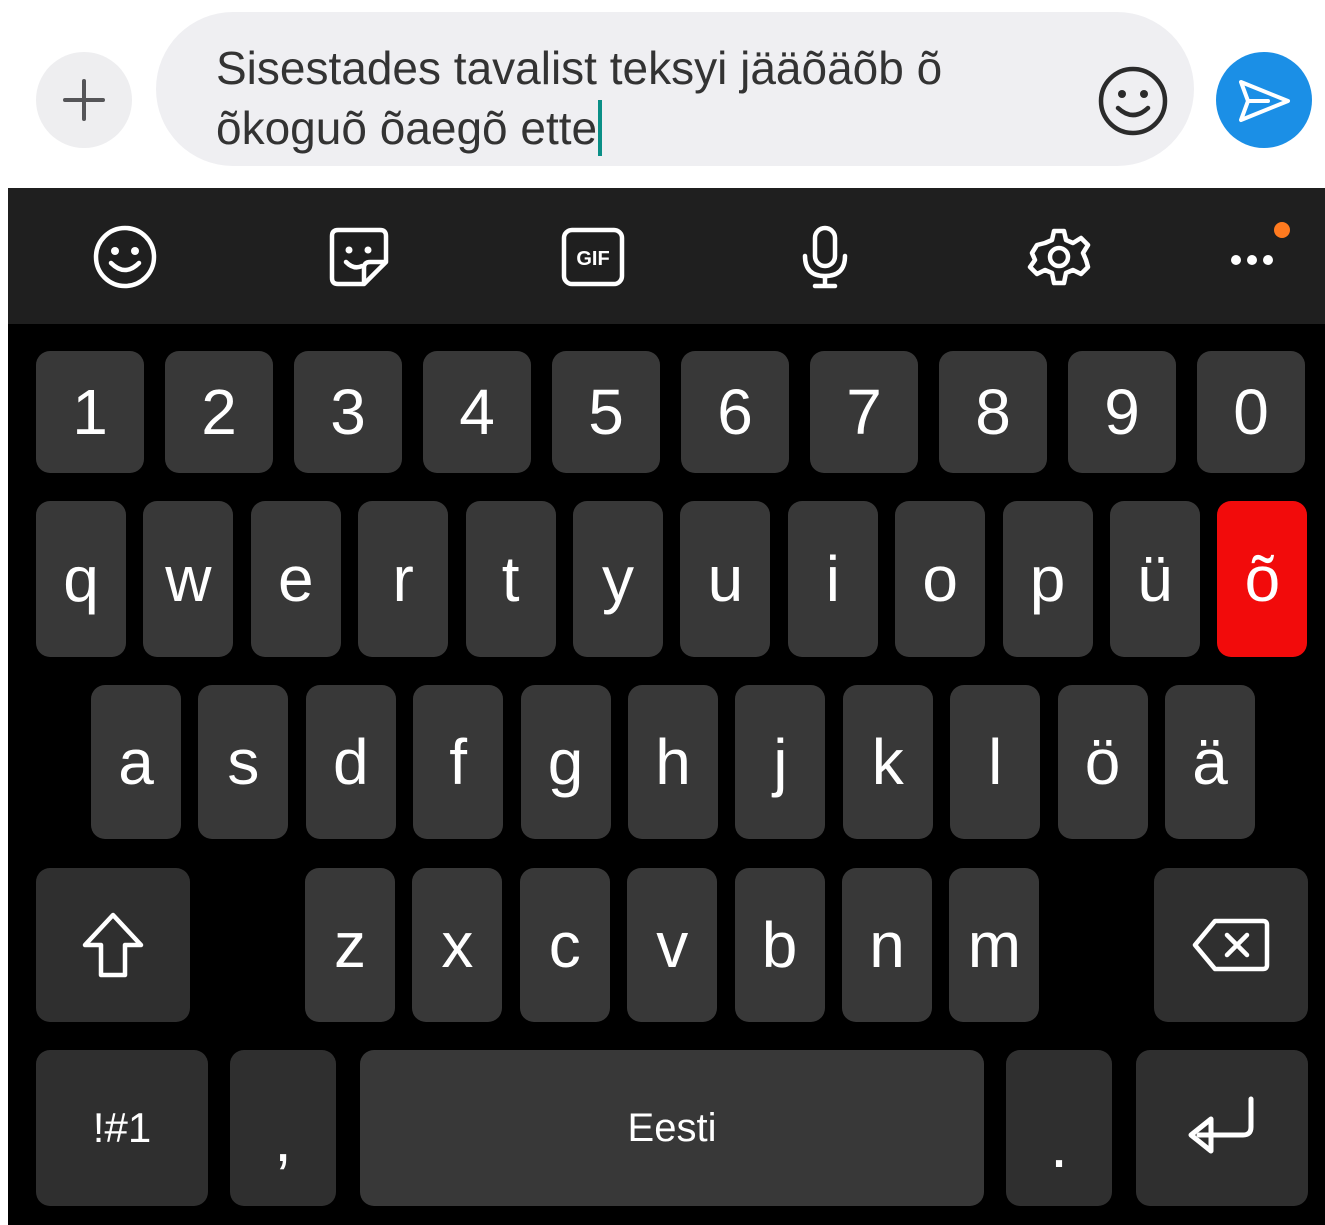 The height and width of the screenshot is (1225, 1325). Describe the element at coordinates (1059, 1145) in the screenshot. I see `period-key-label: .` at that location.